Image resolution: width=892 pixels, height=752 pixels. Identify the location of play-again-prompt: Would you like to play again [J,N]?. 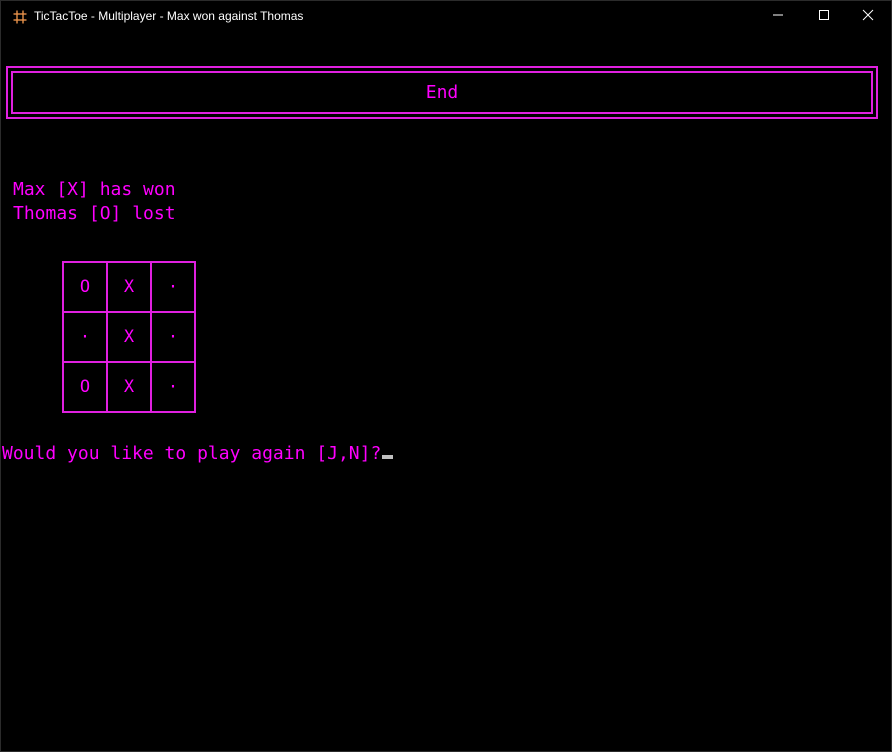
(198, 454).